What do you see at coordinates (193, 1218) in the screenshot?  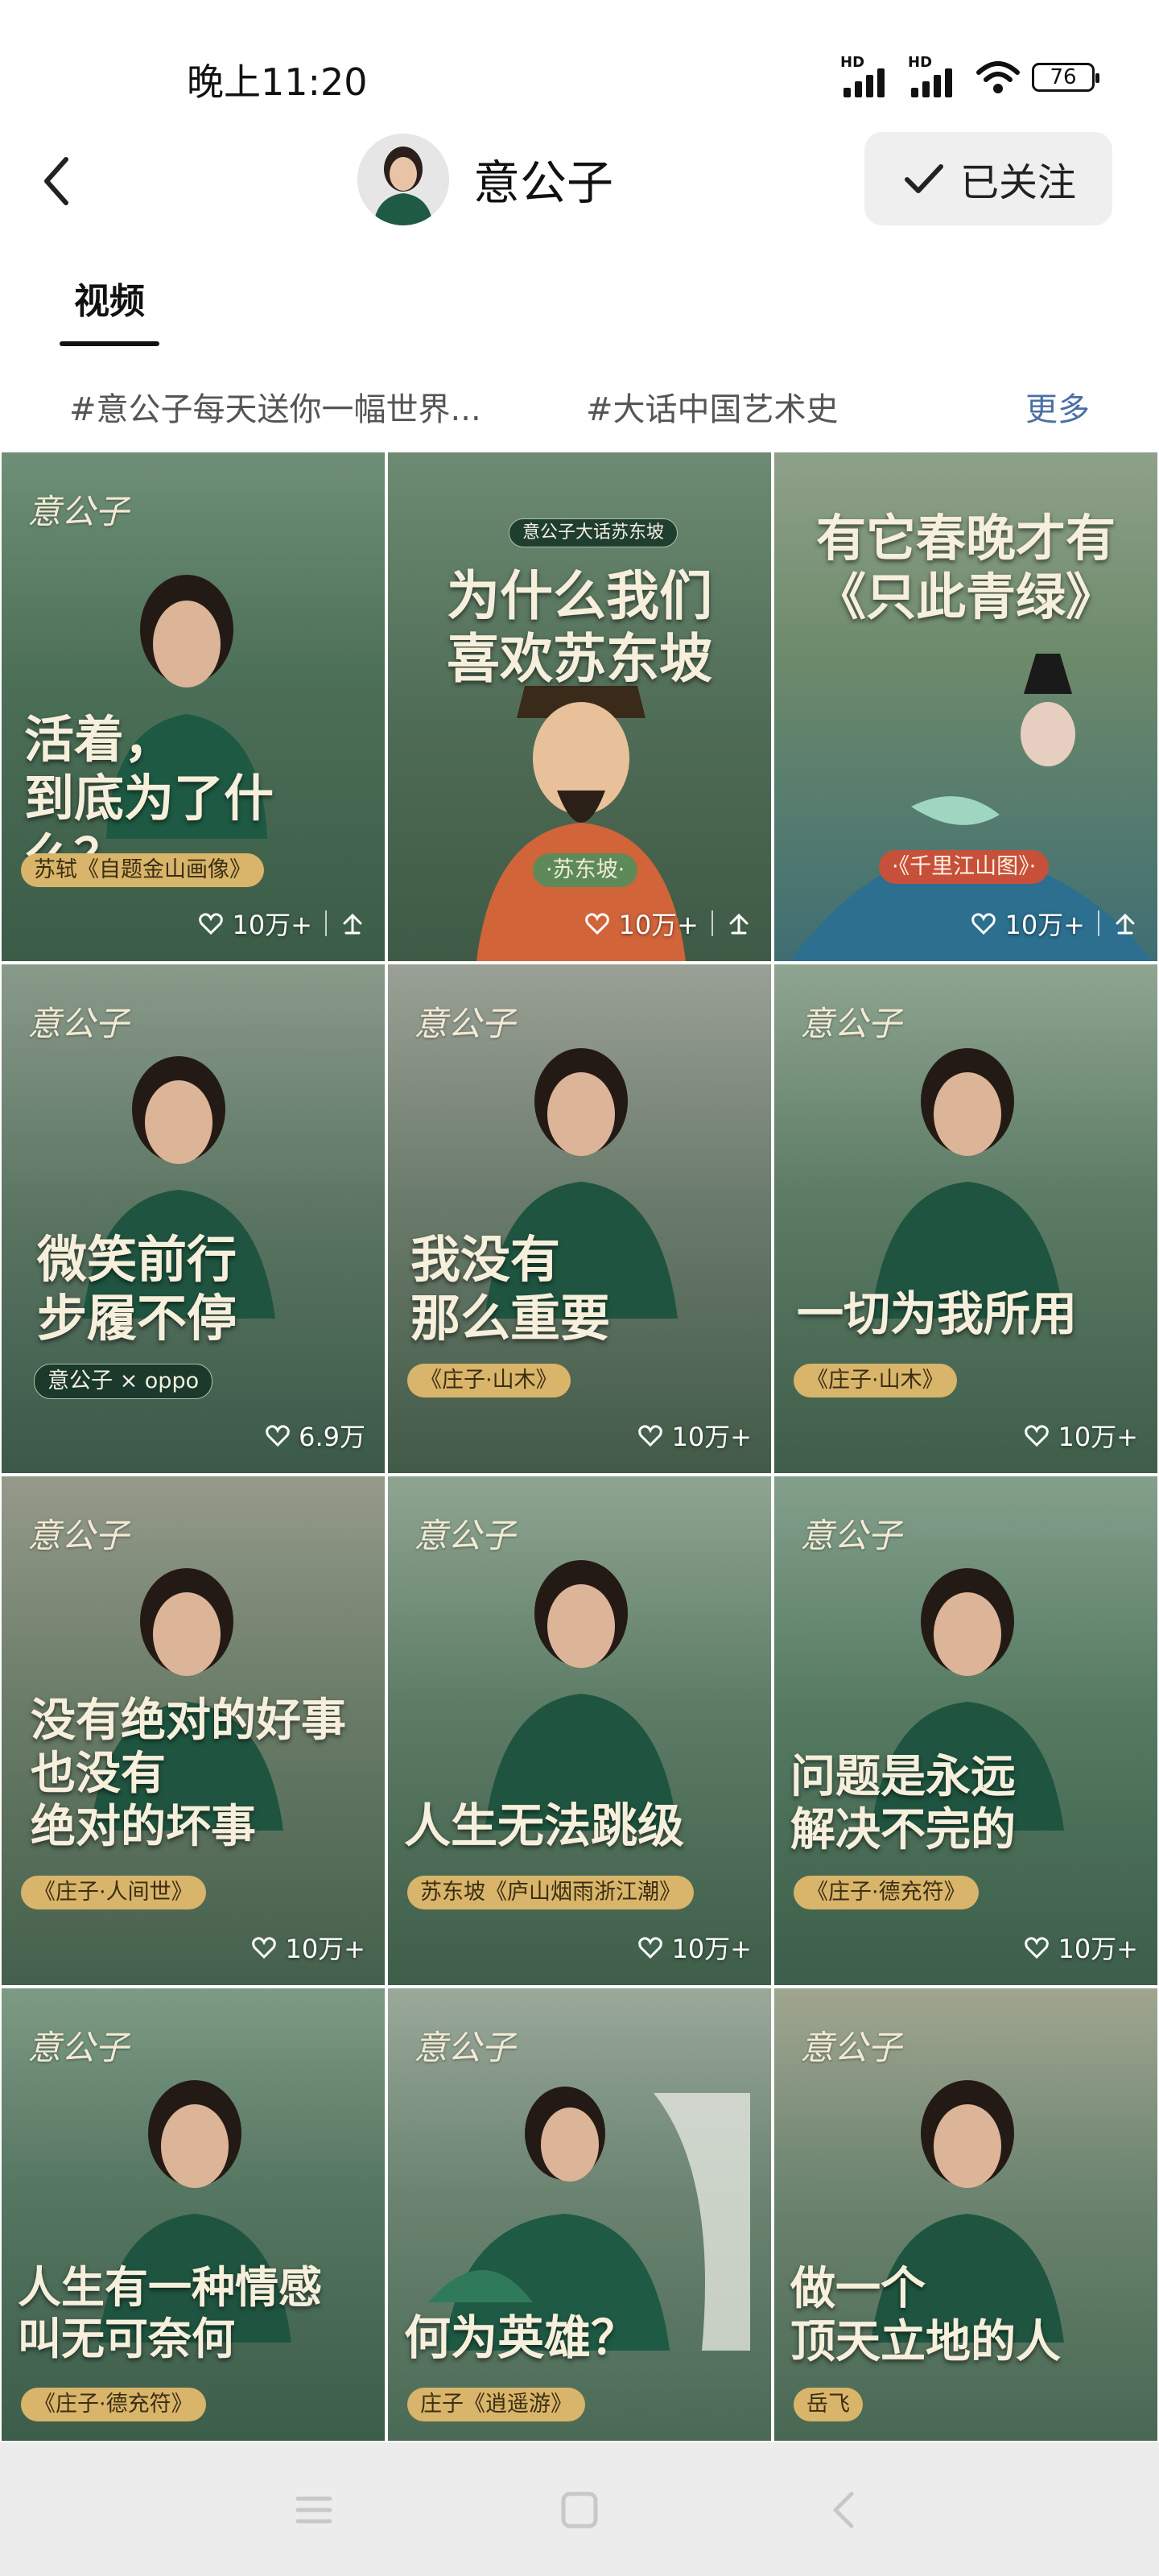 I see `video-tile: 意公子 微笑前行 步履不停 意公子 × oppo 6.9万` at bounding box center [193, 1218].